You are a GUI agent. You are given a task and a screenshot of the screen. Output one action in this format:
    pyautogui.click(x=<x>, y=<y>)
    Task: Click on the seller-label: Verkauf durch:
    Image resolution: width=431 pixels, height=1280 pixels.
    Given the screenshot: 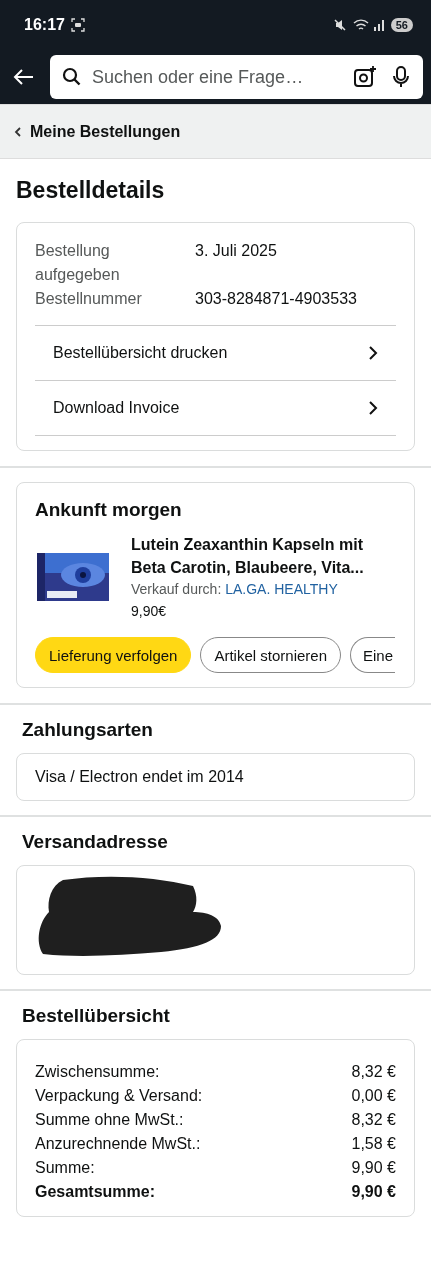 What is the action you would take?
    pyautogui.click(x=176, y=589)
    